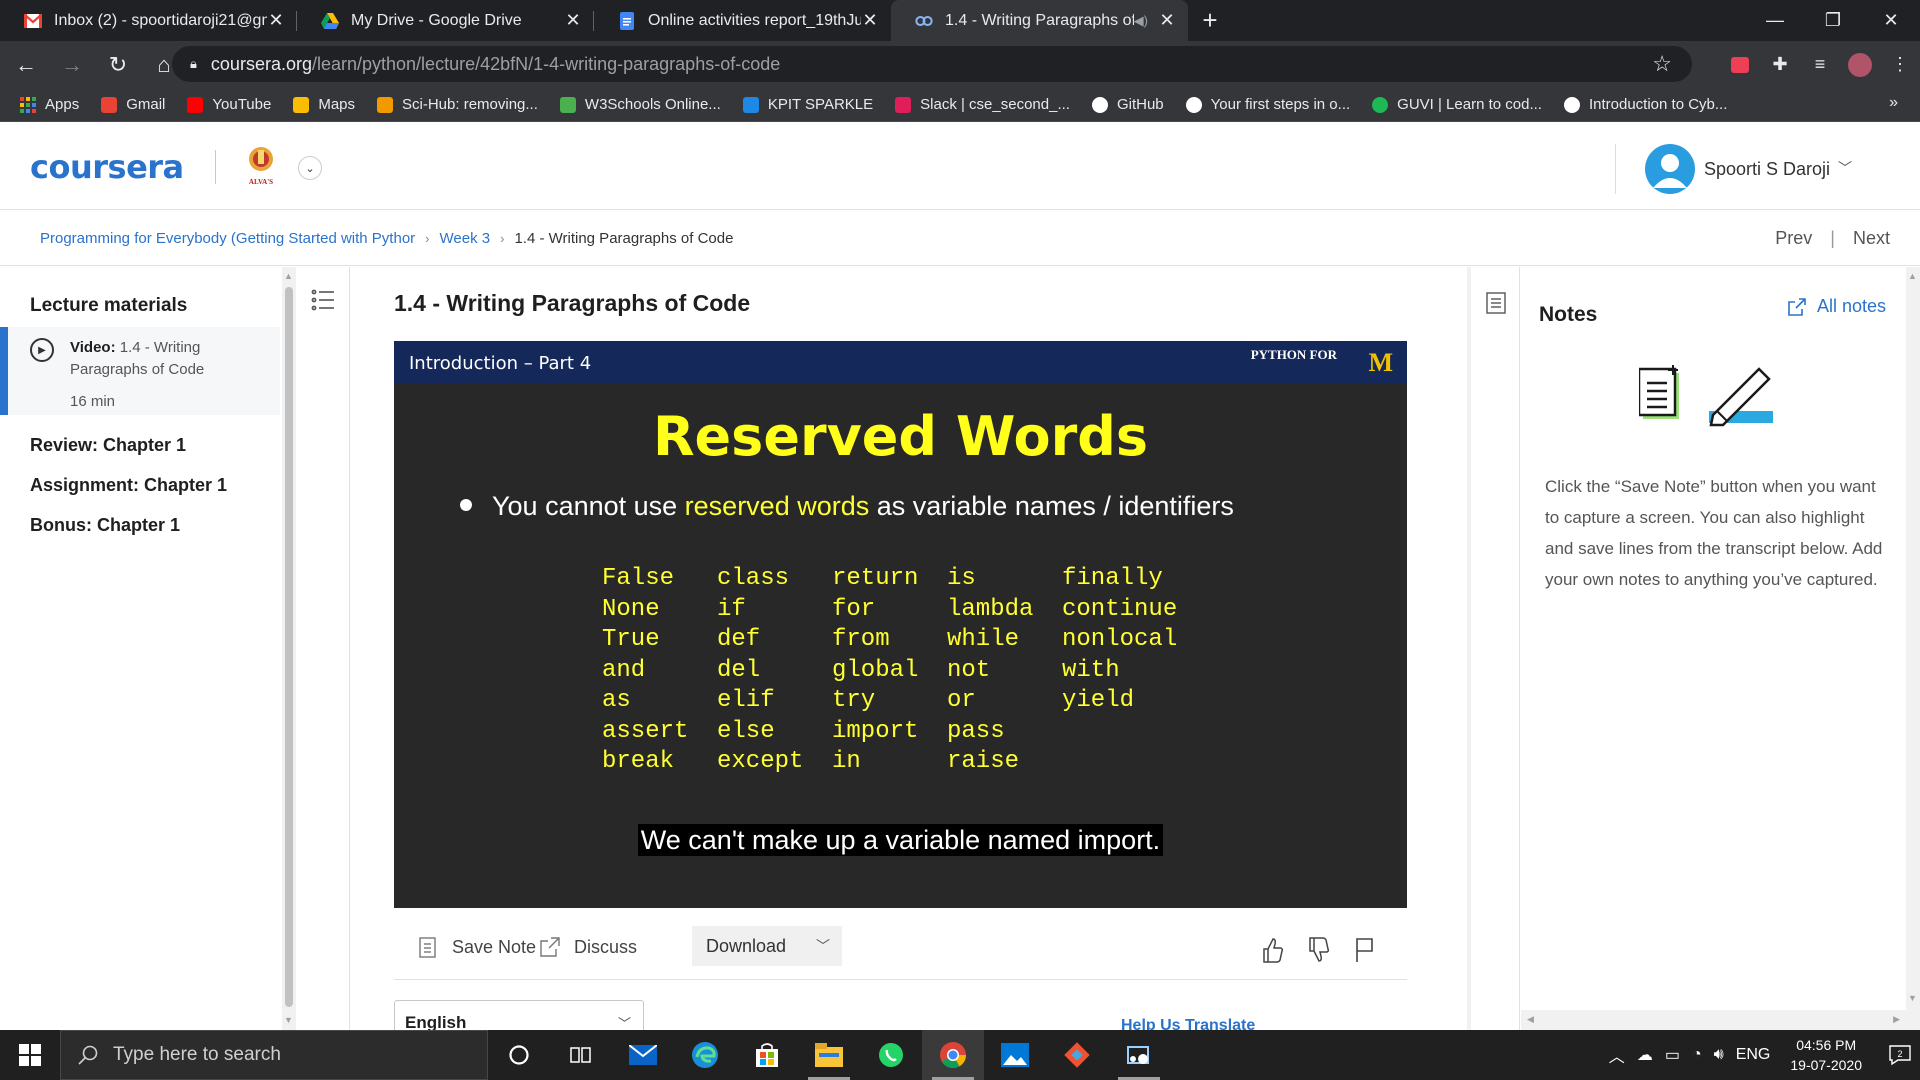 This screenshot has width=1920, height=1080. I want to click on thumbs-up-icon, so click(1273, 950).